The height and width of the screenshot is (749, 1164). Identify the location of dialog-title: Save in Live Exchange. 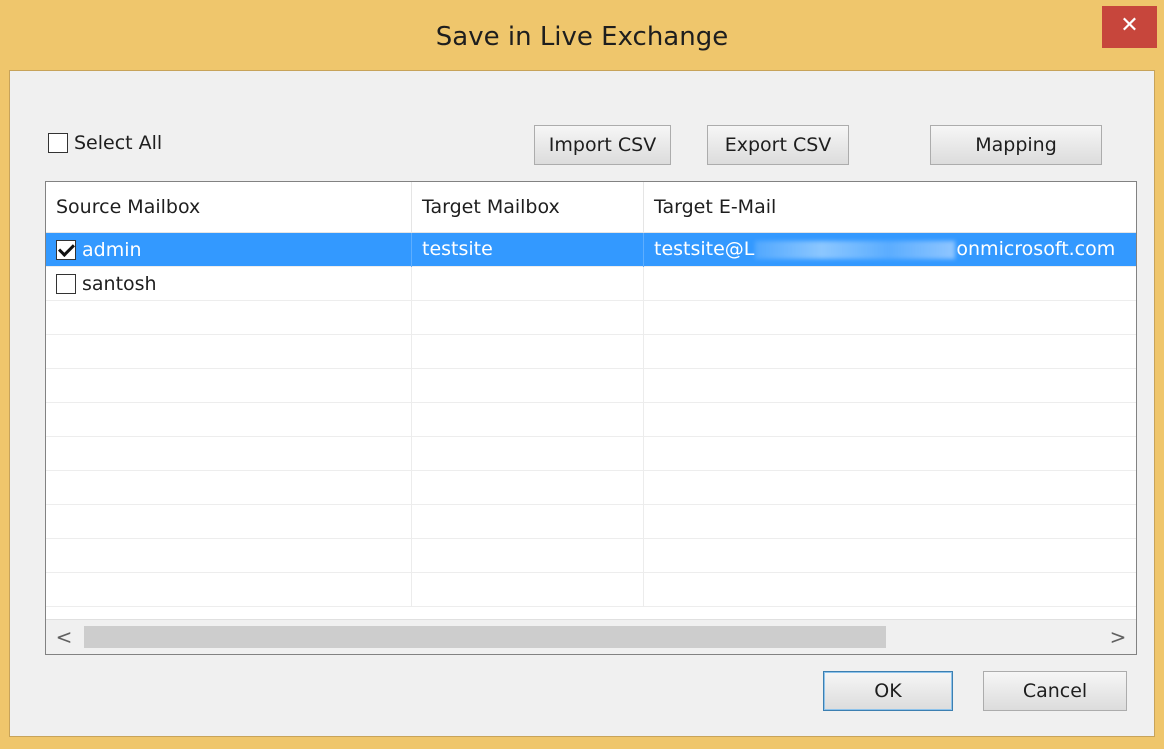
(582, 37).